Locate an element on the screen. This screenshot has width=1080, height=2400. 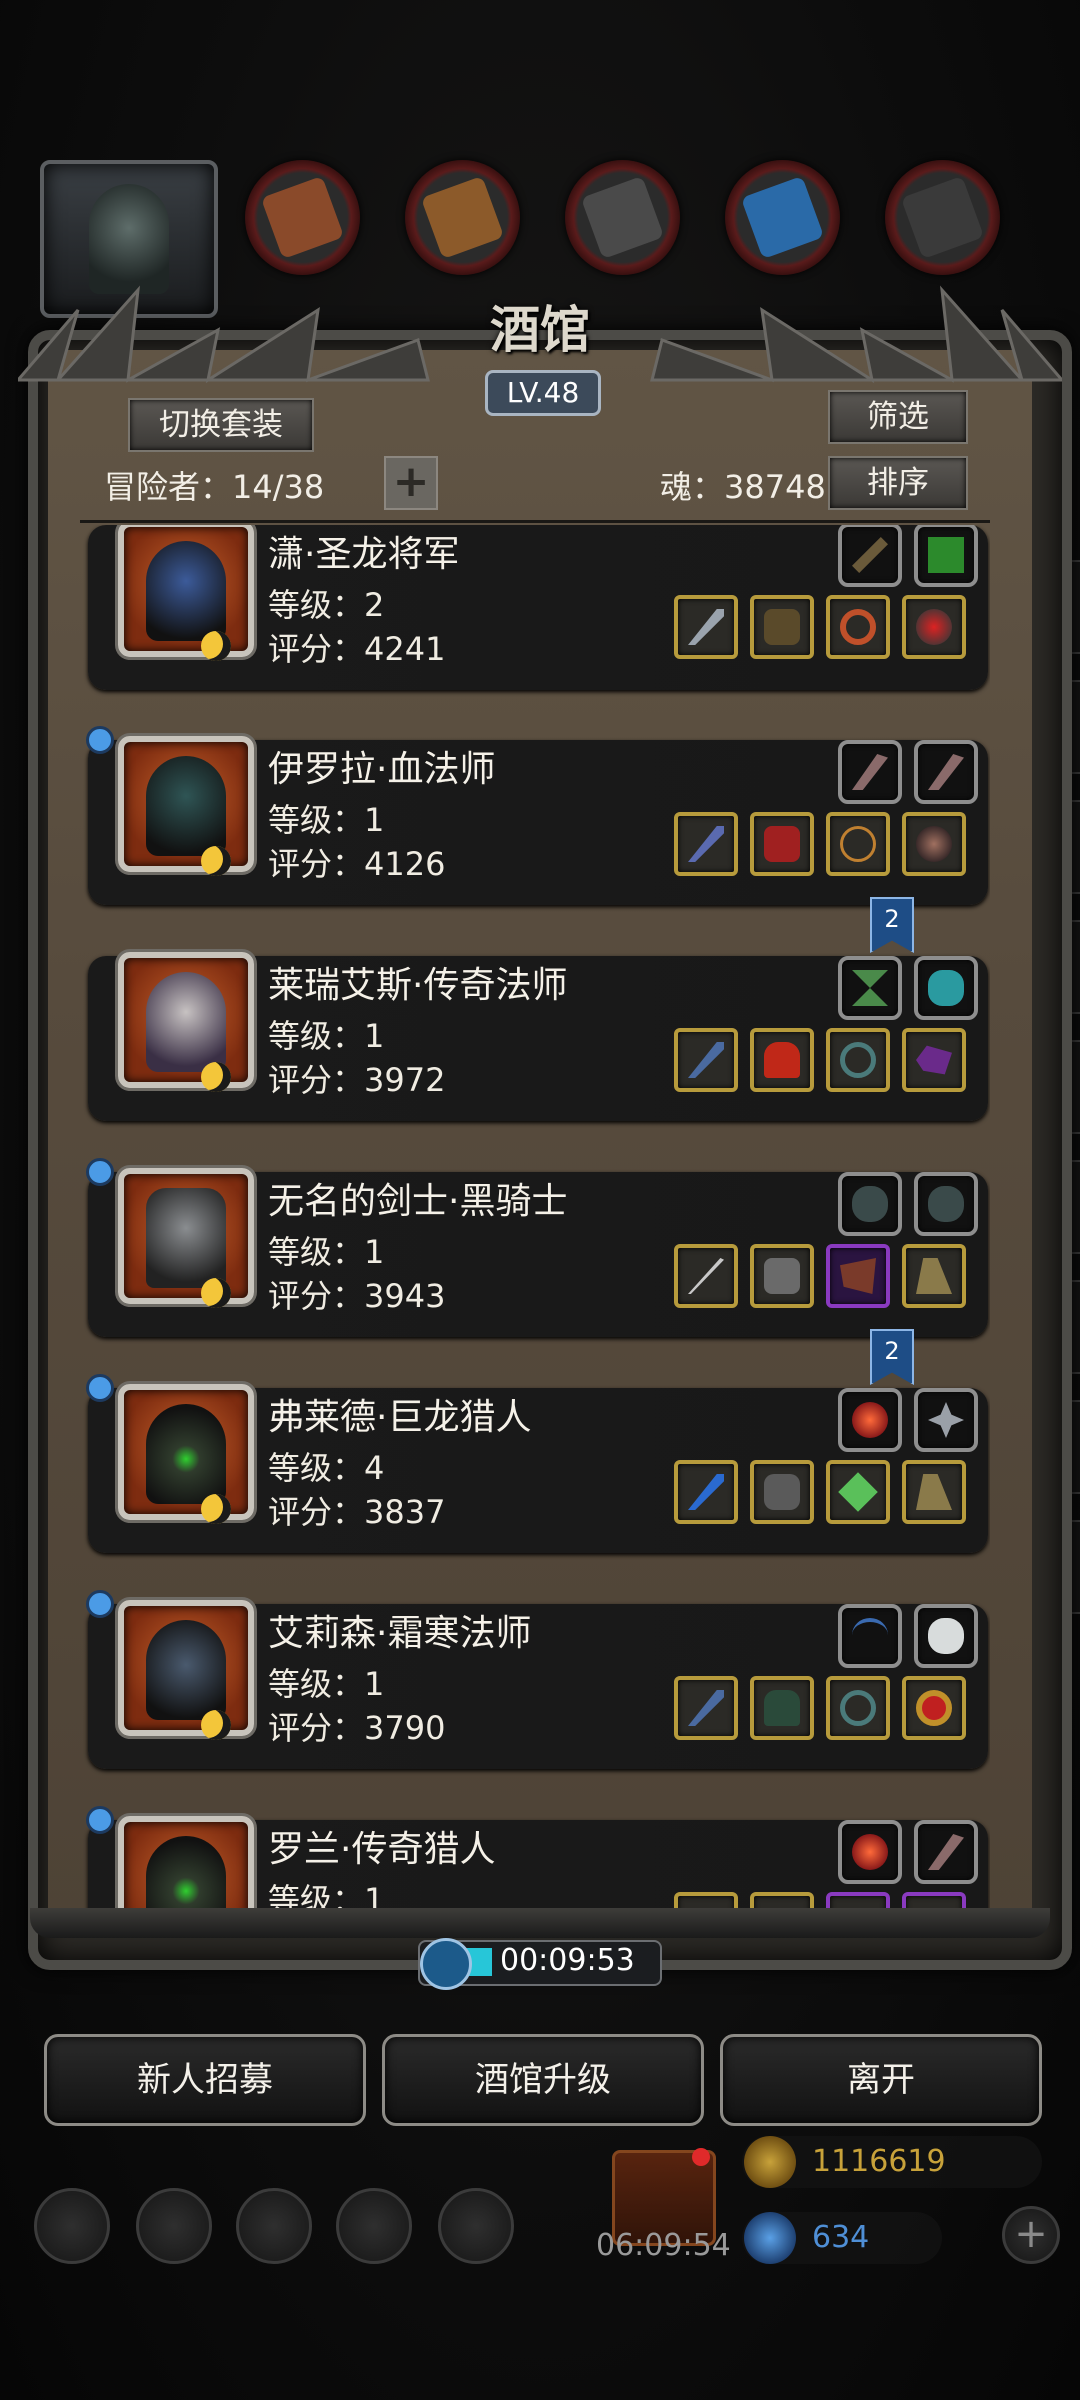
gold-coin-icon is located at coordinates (770, 2162).